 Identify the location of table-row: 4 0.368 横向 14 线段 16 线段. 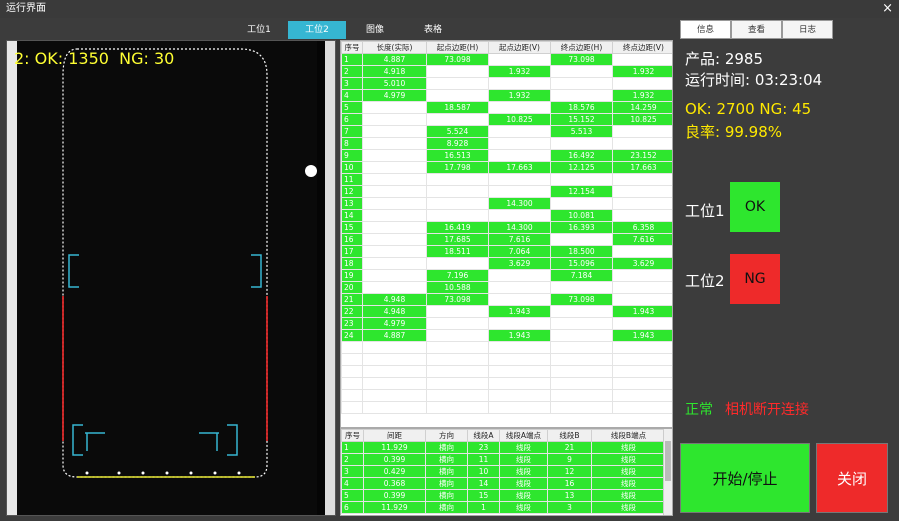
(503, 483).